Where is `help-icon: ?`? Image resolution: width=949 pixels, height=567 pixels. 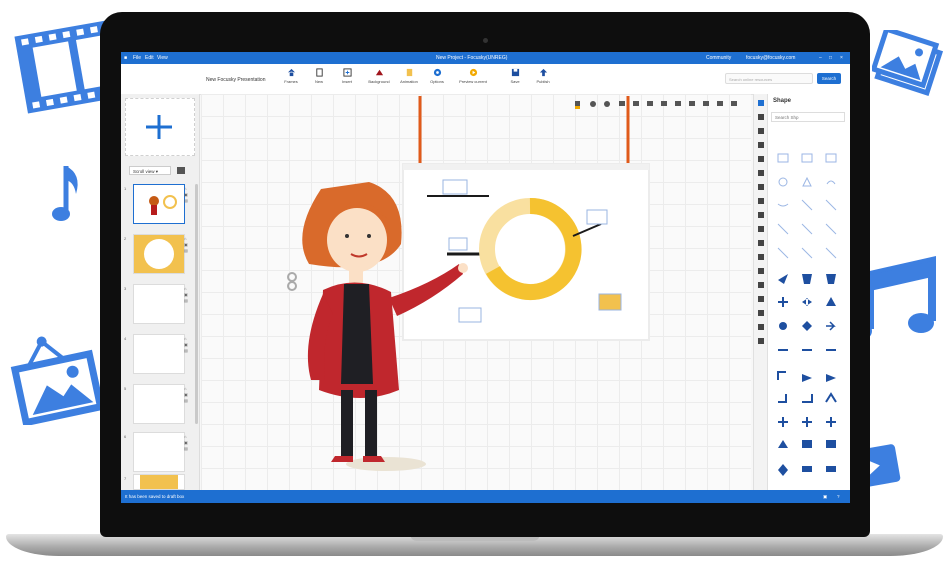
help-icon: ? is located at coordinates (838, 496).